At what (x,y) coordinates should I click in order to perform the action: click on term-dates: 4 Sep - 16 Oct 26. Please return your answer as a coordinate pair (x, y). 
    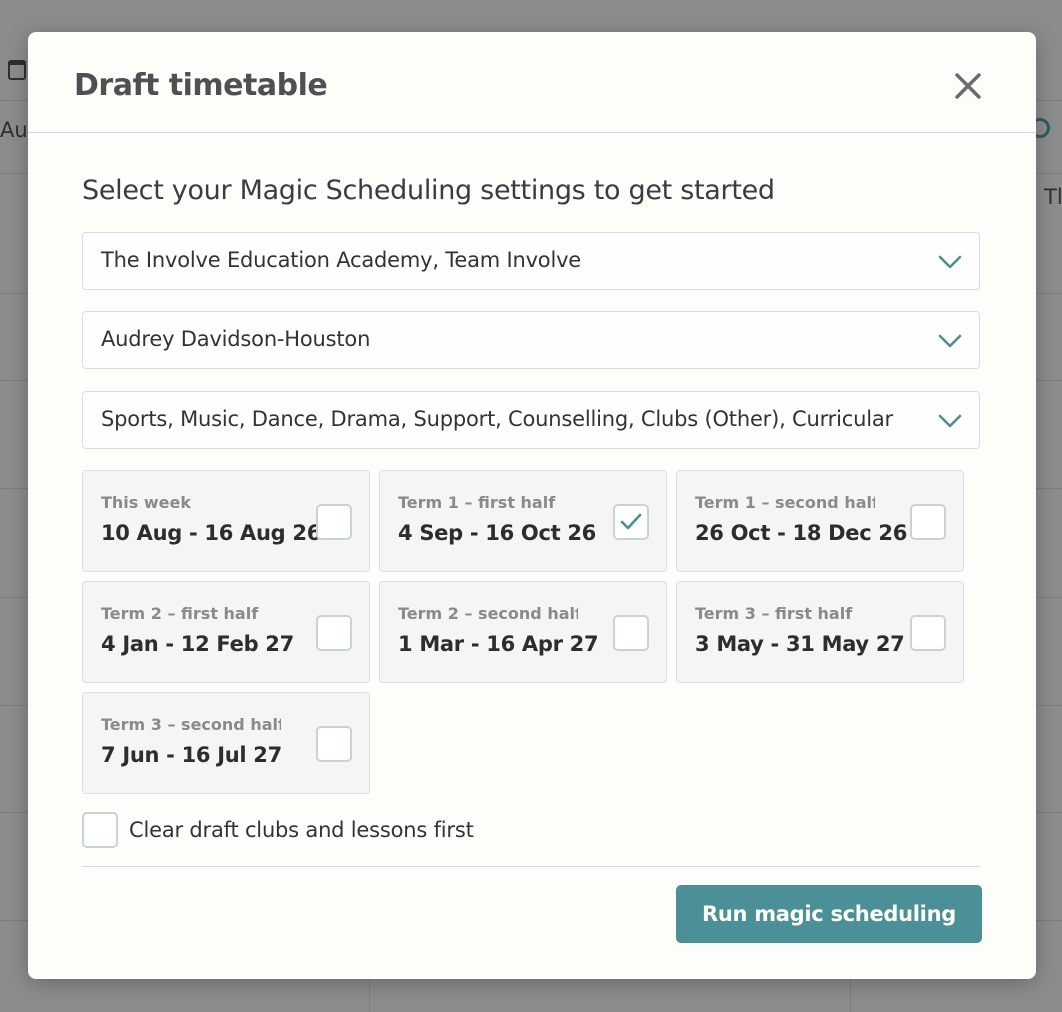
    Looking at the image, I should click on (497, 533).